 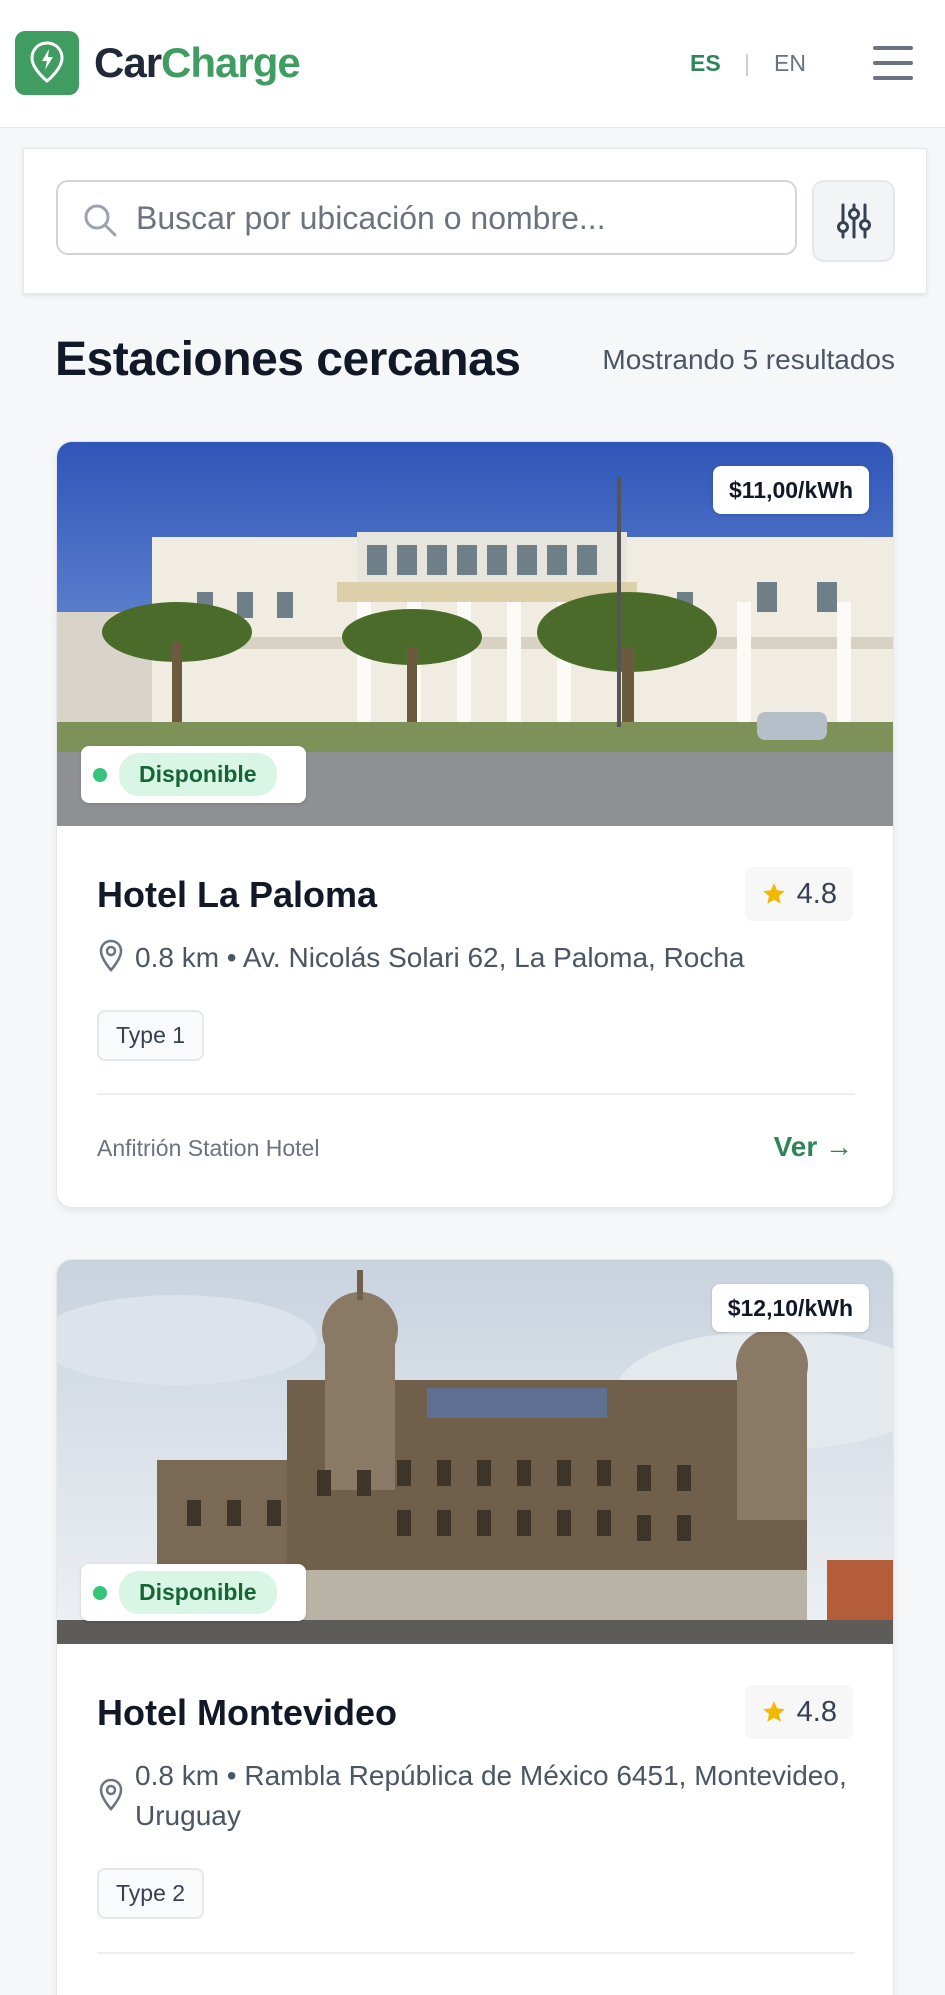 I want to click on filter-button, so click(x=853, y=221).